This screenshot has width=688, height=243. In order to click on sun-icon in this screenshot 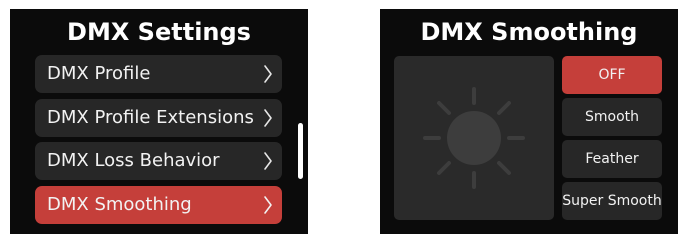, I will do `click(474, 138)`.